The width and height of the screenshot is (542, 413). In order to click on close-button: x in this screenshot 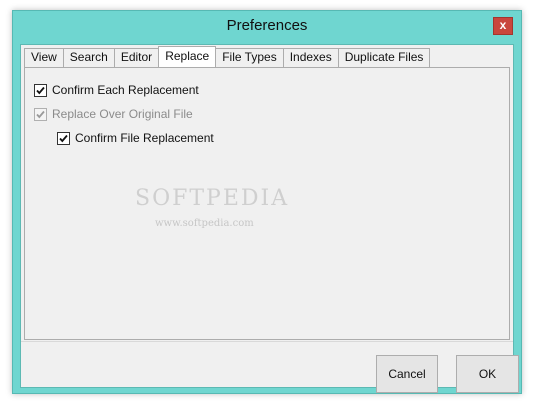, I will do `click(503, 26)`.